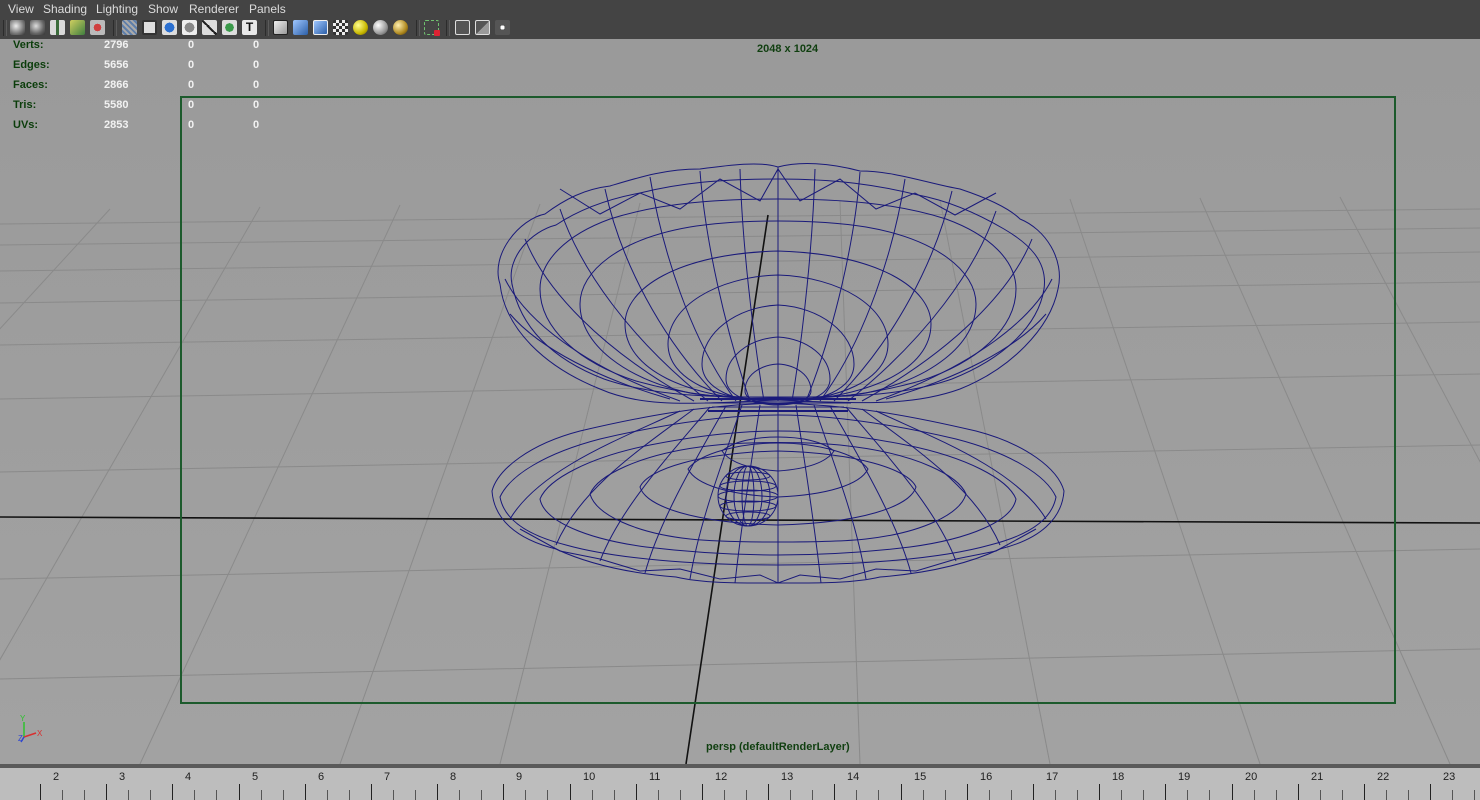 The width and height of the screenshot is (1480, 800). I want to click on hud-value: 5656, so click(116, 65).